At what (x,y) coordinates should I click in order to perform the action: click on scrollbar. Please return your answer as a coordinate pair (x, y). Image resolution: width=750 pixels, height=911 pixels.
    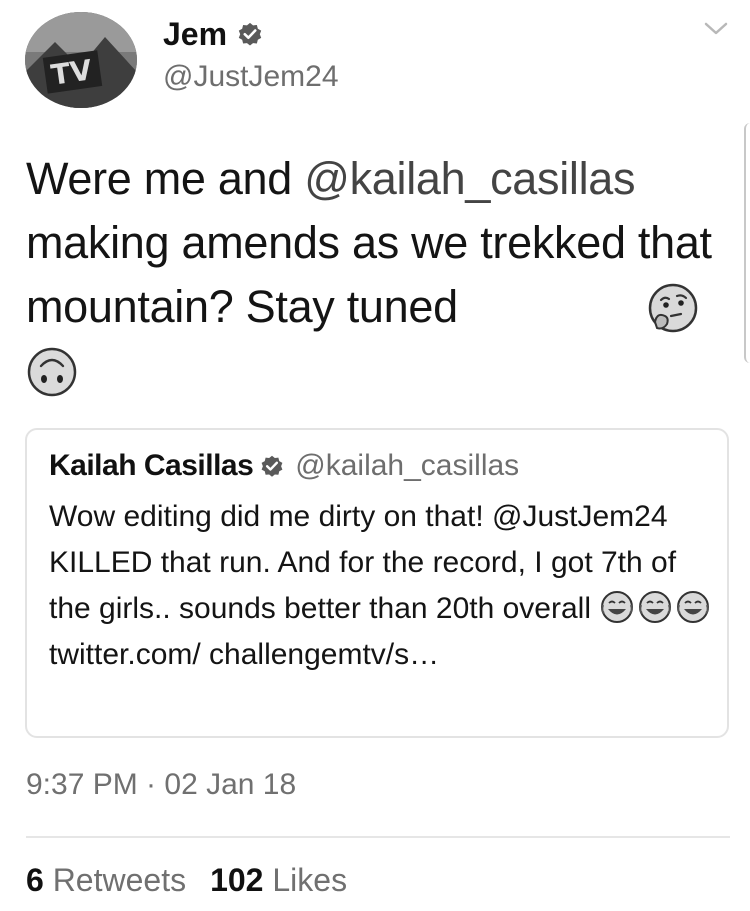
    Looking at the image, I should click on (747, 243).